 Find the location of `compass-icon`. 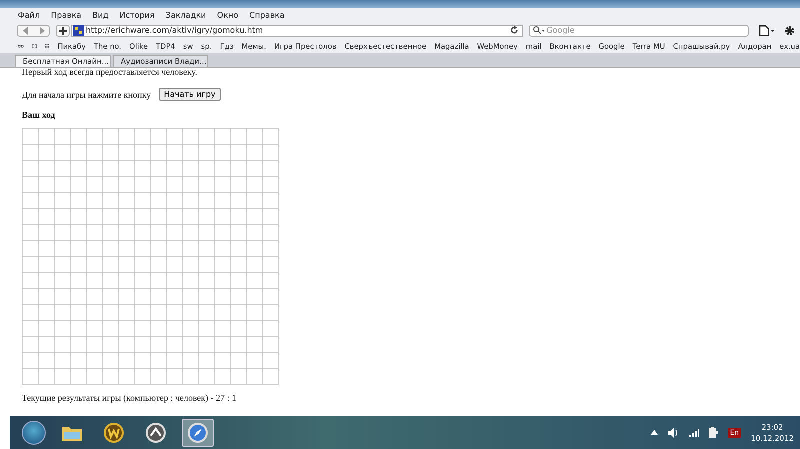

compass-icon is located at coordinates (198, 432).